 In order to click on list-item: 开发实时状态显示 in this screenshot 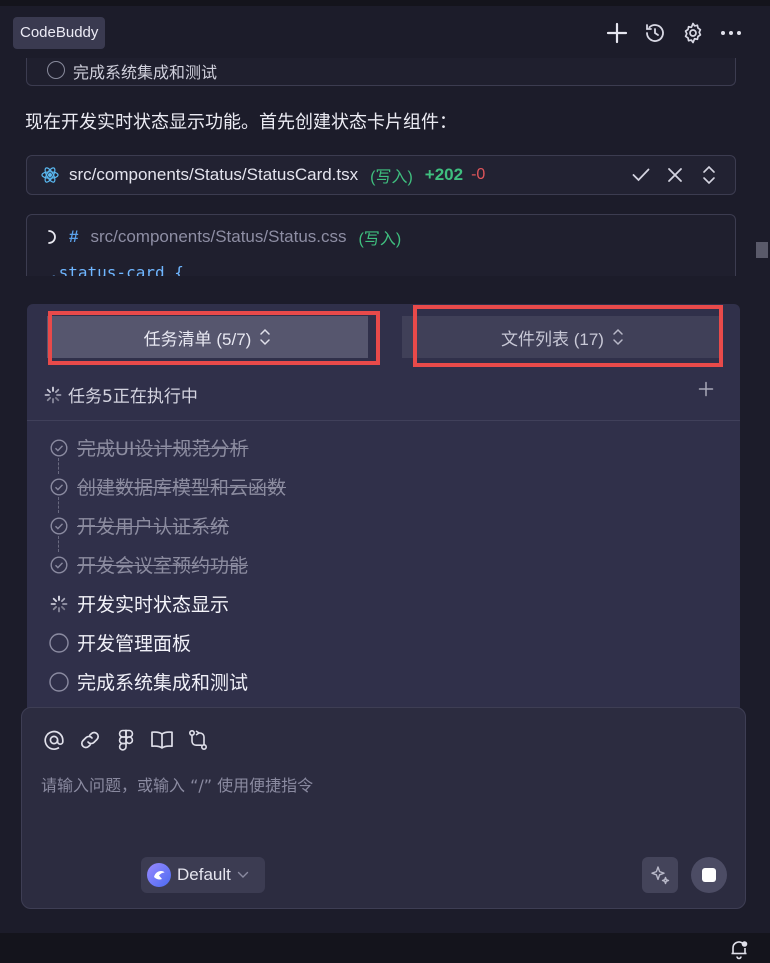, I will do `click(167, 603)`.